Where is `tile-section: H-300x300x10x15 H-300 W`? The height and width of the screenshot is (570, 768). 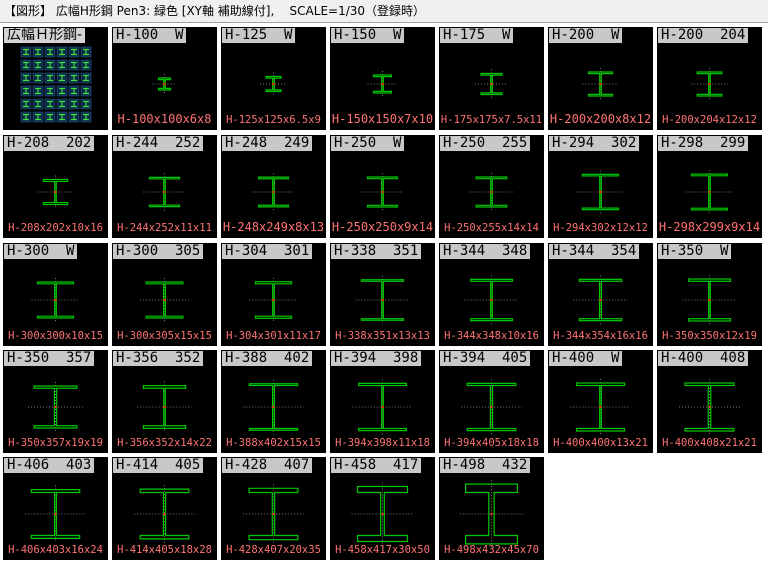 tile-section: H-300x300x10x15 H-300 W is located at coordinates (55, 294).